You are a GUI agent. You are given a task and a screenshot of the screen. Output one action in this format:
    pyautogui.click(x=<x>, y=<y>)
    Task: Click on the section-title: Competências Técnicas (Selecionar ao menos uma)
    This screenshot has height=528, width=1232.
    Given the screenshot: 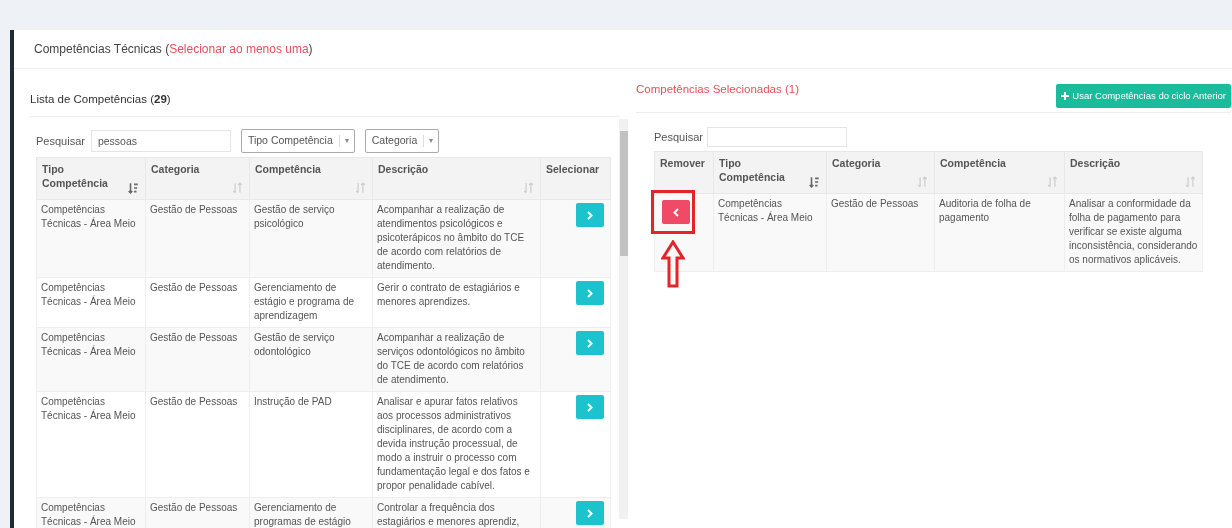 What is the action you would take?
    pyautogui.click(x=173, y=49)
    